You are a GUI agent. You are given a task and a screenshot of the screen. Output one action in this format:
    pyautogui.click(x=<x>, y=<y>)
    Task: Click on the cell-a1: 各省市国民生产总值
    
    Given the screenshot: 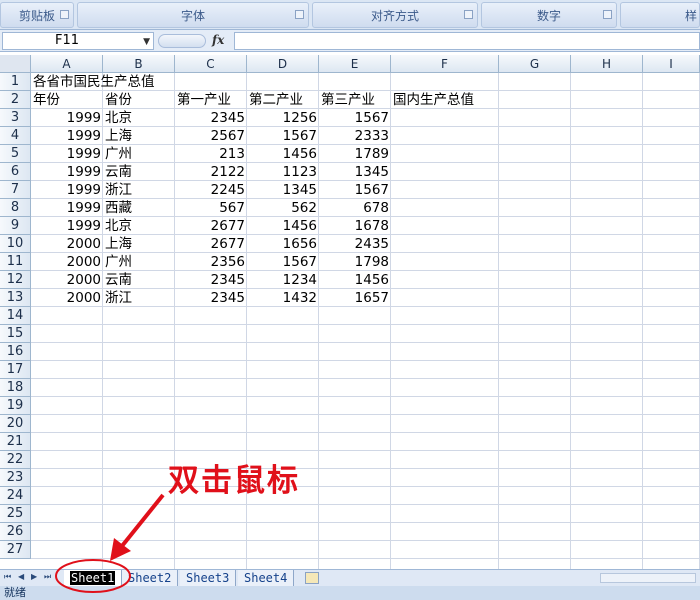 What is the action you would take?
    pyautogui.click(x=139, y=82)
    